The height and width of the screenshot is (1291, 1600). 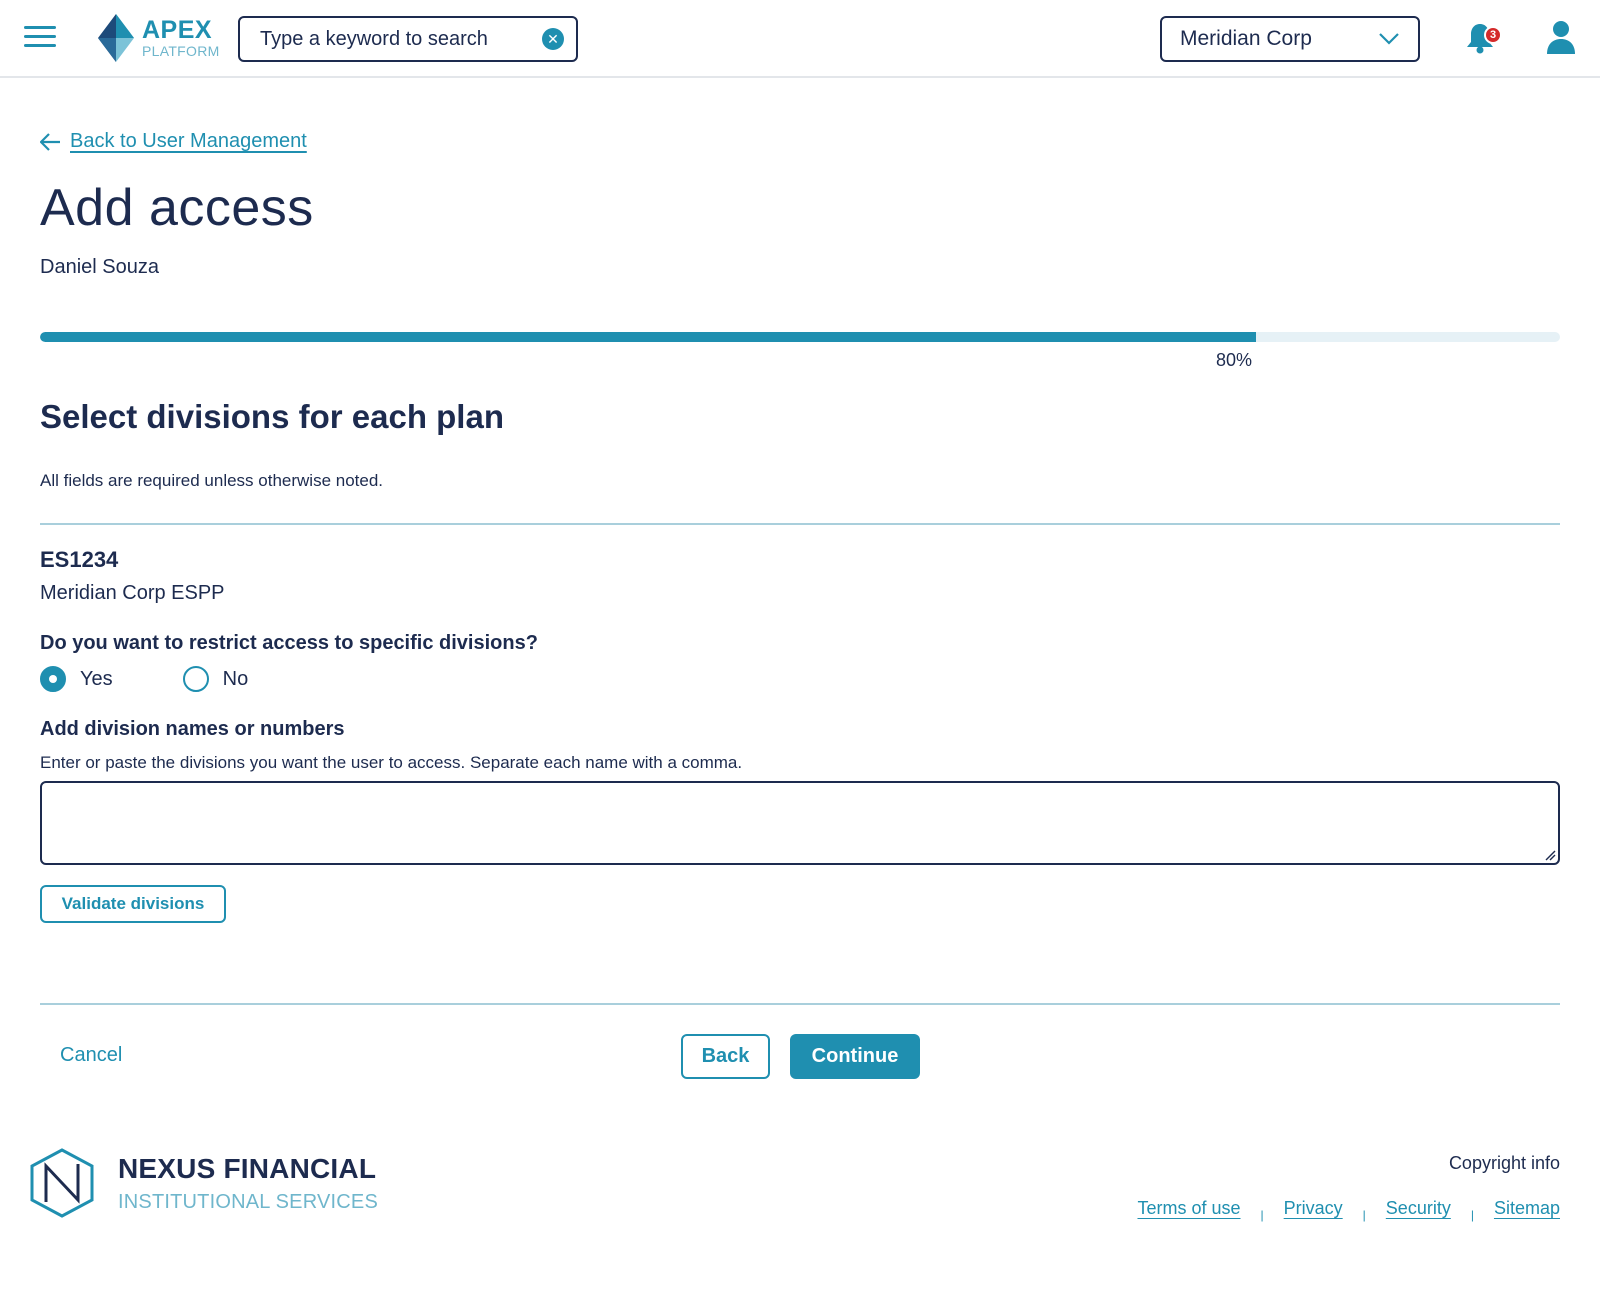 I want to click on notification-badge: 3, so click(x=1493, y=35).